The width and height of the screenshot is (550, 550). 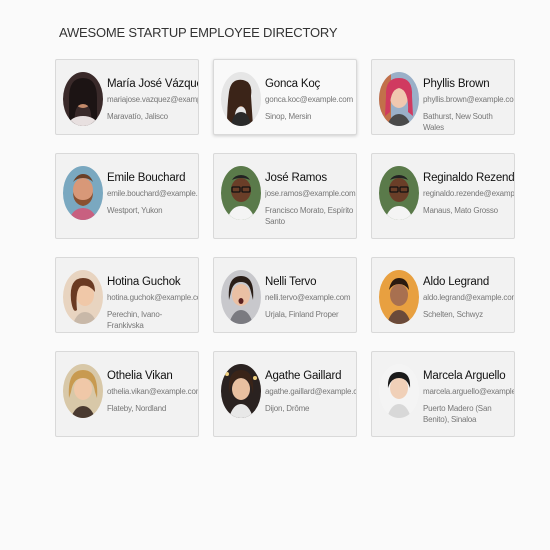 I want to click on employee-location: Dijon, Drôme, so click(x=287, y=408).